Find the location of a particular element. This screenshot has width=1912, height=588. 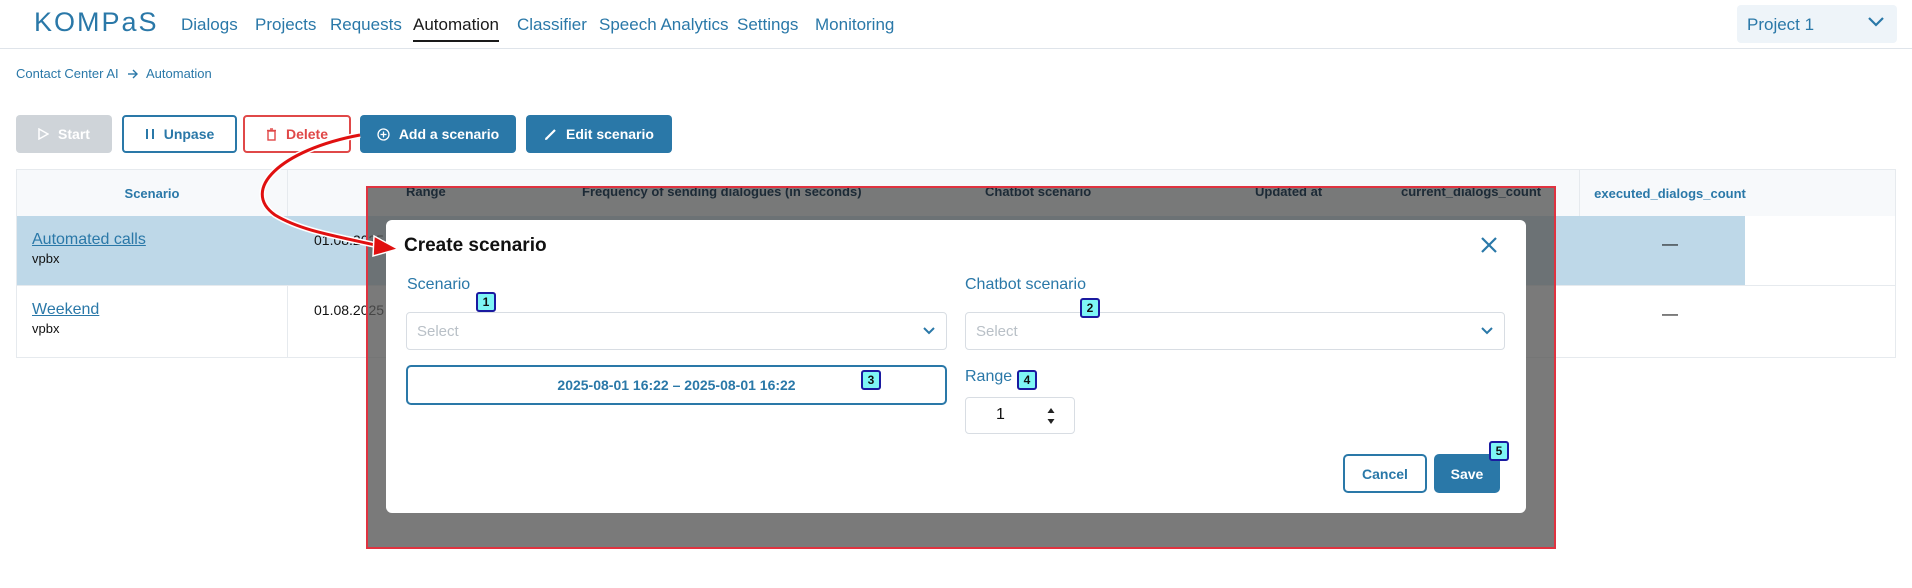

start-button: Start is located at coordinates (64, 134).